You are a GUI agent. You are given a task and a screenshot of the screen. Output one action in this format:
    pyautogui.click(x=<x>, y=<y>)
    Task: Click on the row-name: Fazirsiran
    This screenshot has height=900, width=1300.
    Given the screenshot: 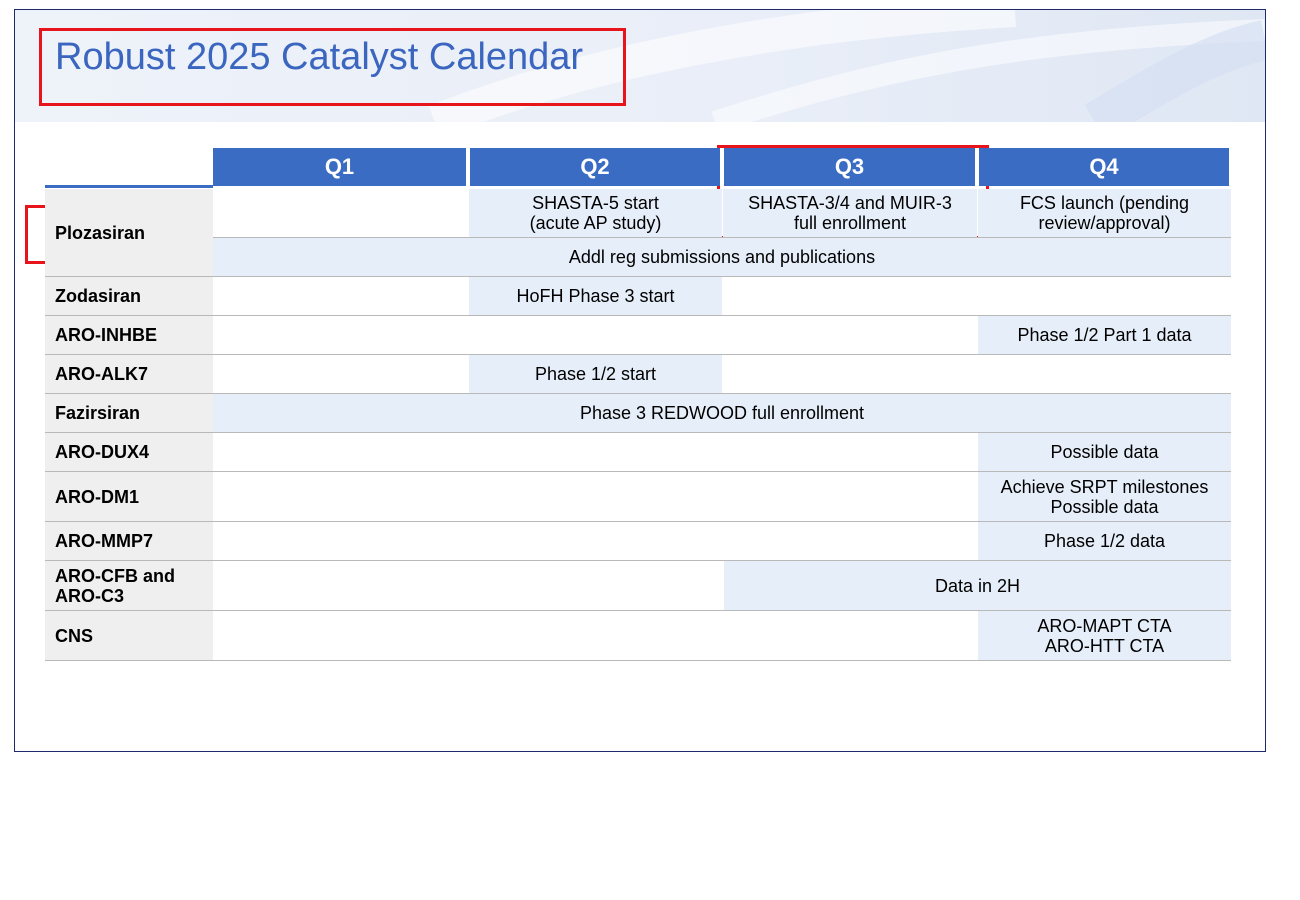 What is the action you would take?
    pyautogui.click(x=98, y=413)
    